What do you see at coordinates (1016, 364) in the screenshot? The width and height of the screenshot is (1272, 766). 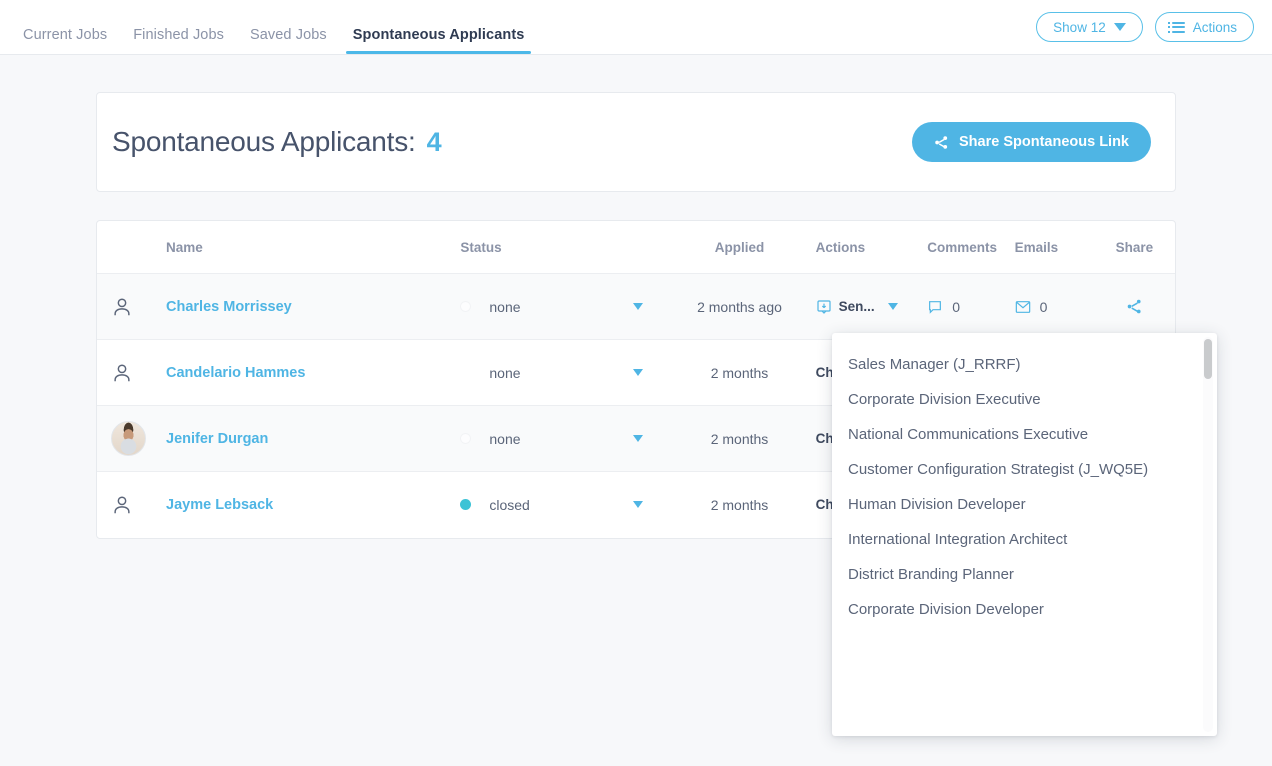 I see `dropdown-item-sales-manager: Sales Manager (J_RRRF)` at bounding box center [1016, 364].